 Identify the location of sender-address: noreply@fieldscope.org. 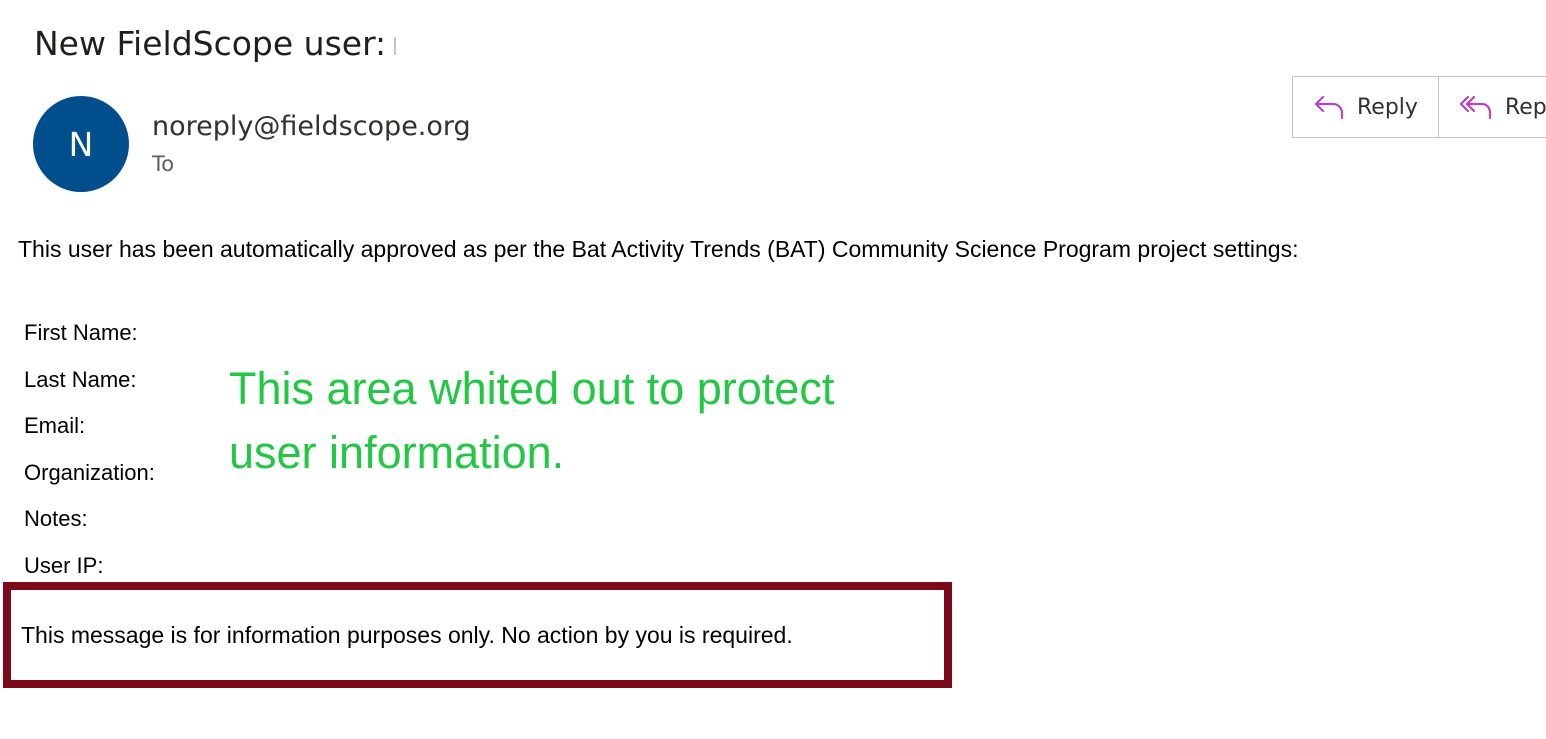
(311, 127).